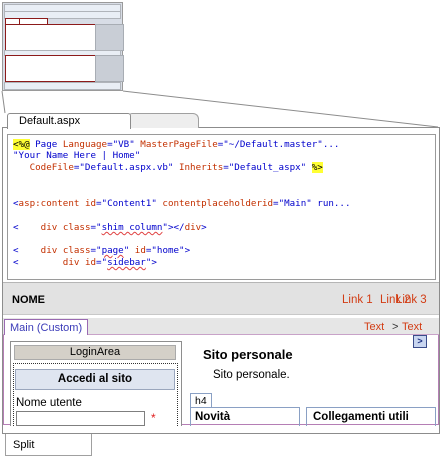  What do you see at coordinates (204, 227) in the screenshot?
I see `code-token: >` at bounding box center [204, 227].